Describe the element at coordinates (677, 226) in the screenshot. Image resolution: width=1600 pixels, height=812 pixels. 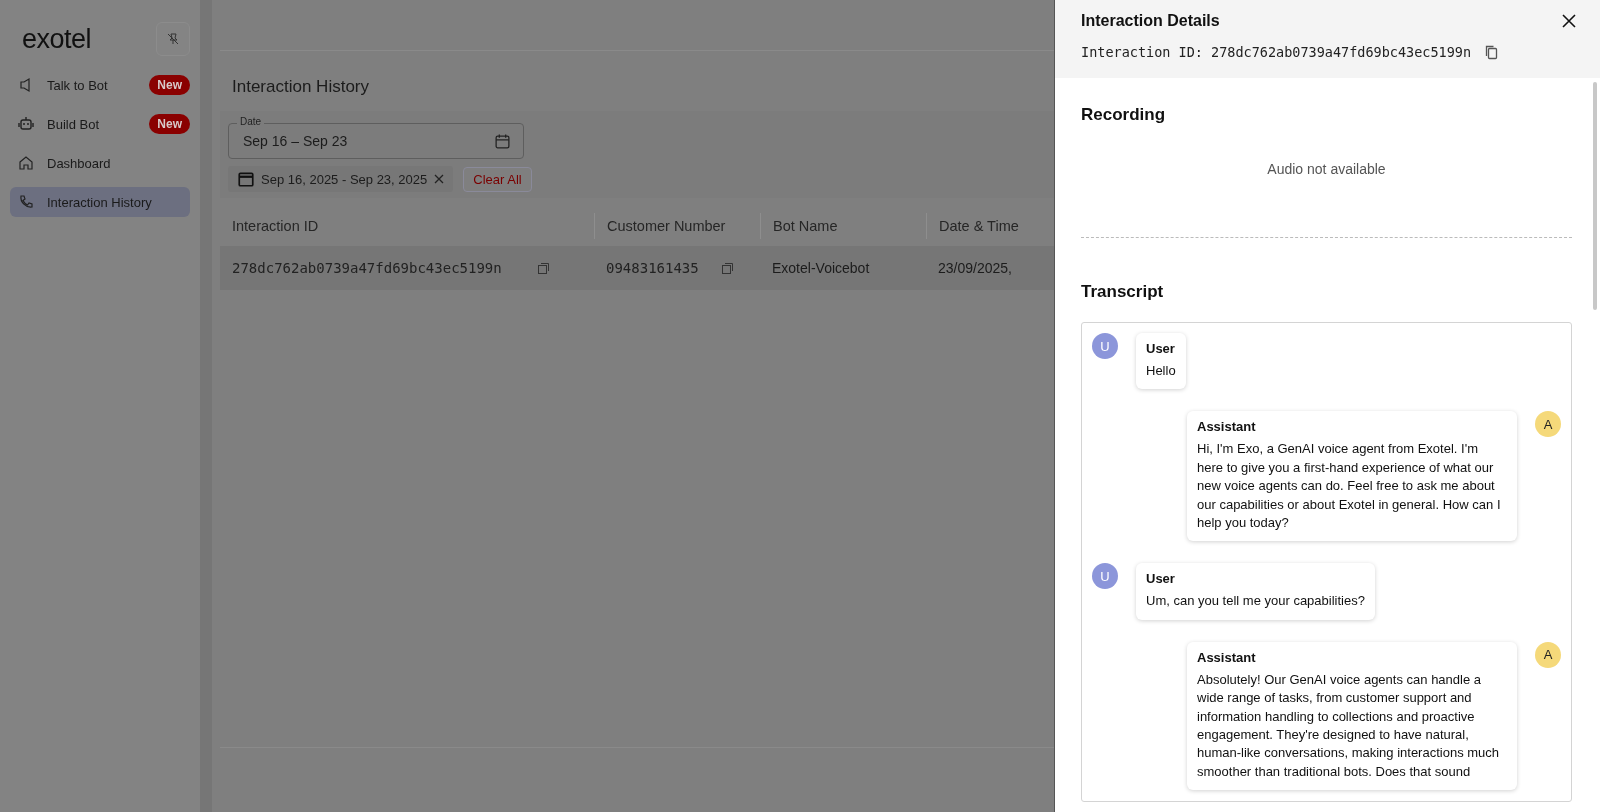
I see `column-header: Customer Number` at that location.